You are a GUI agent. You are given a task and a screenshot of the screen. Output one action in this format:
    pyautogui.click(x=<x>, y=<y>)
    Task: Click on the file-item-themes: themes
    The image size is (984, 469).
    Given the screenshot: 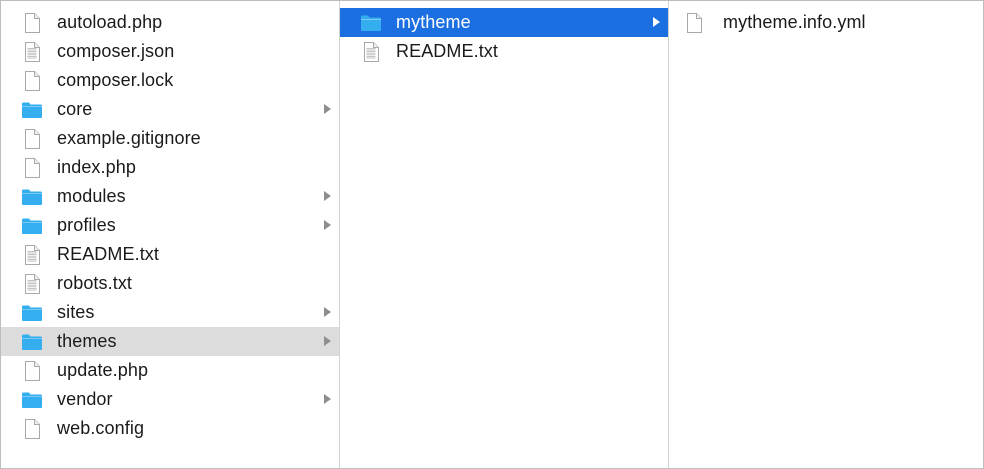 What is the action you would take?
    pyautogui.click(x=170, y=341)
    